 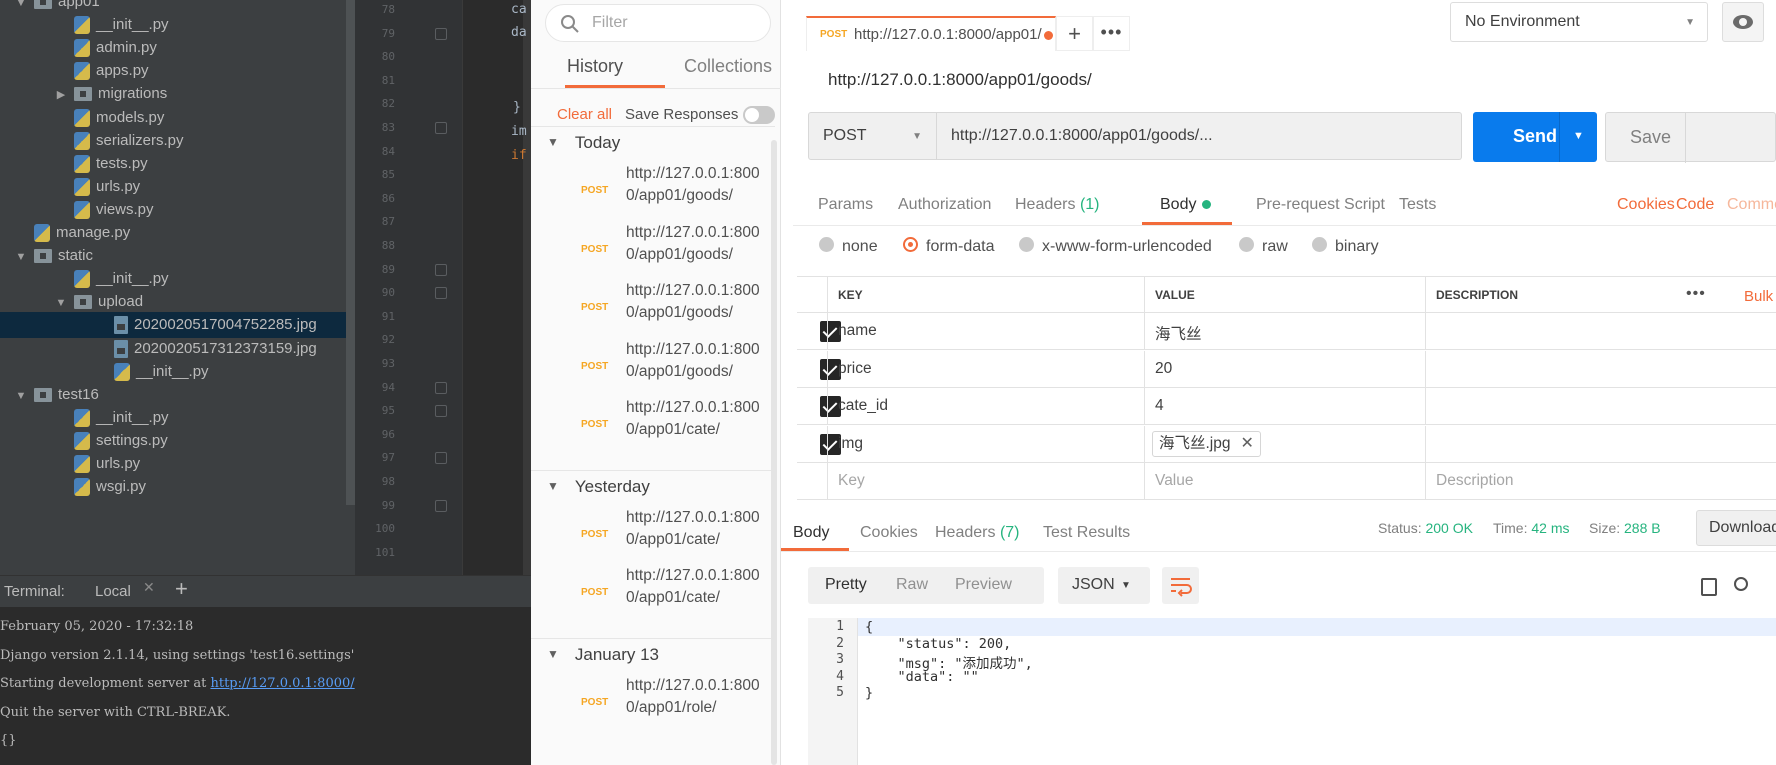 I want to click on tree-item: settings.py, so click(x=111, y=441).